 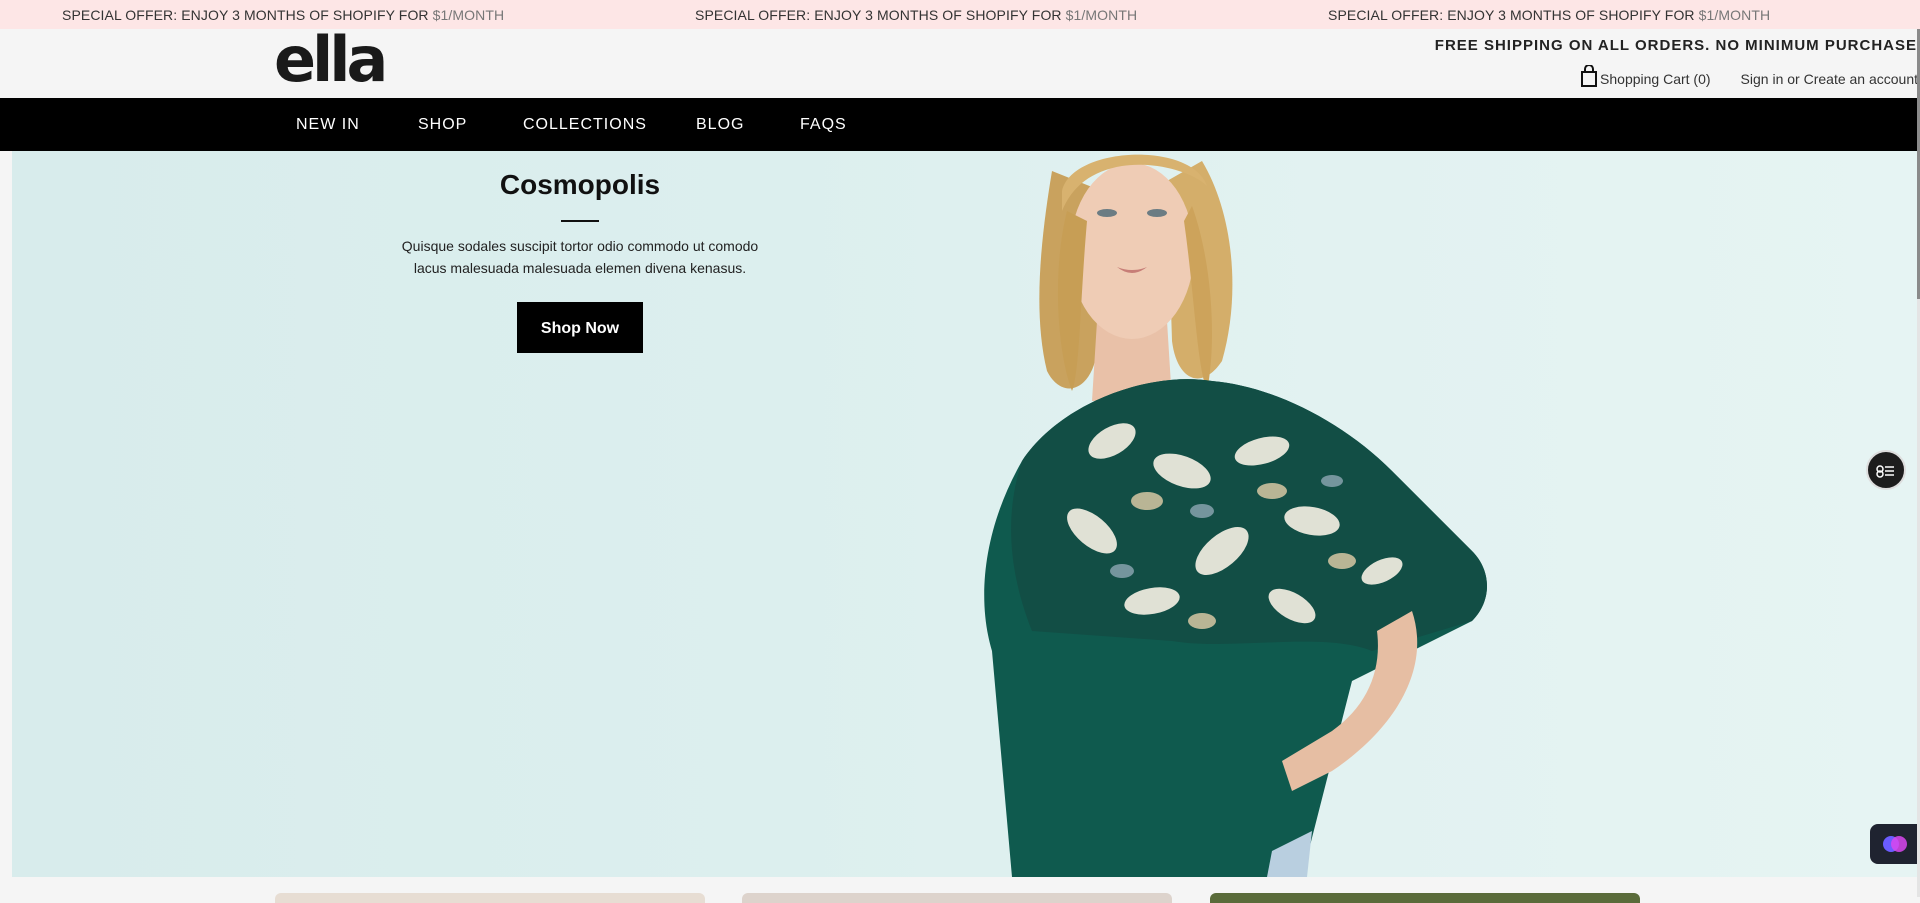 I want to click on chat-icon, so click(x=1895, y=844).